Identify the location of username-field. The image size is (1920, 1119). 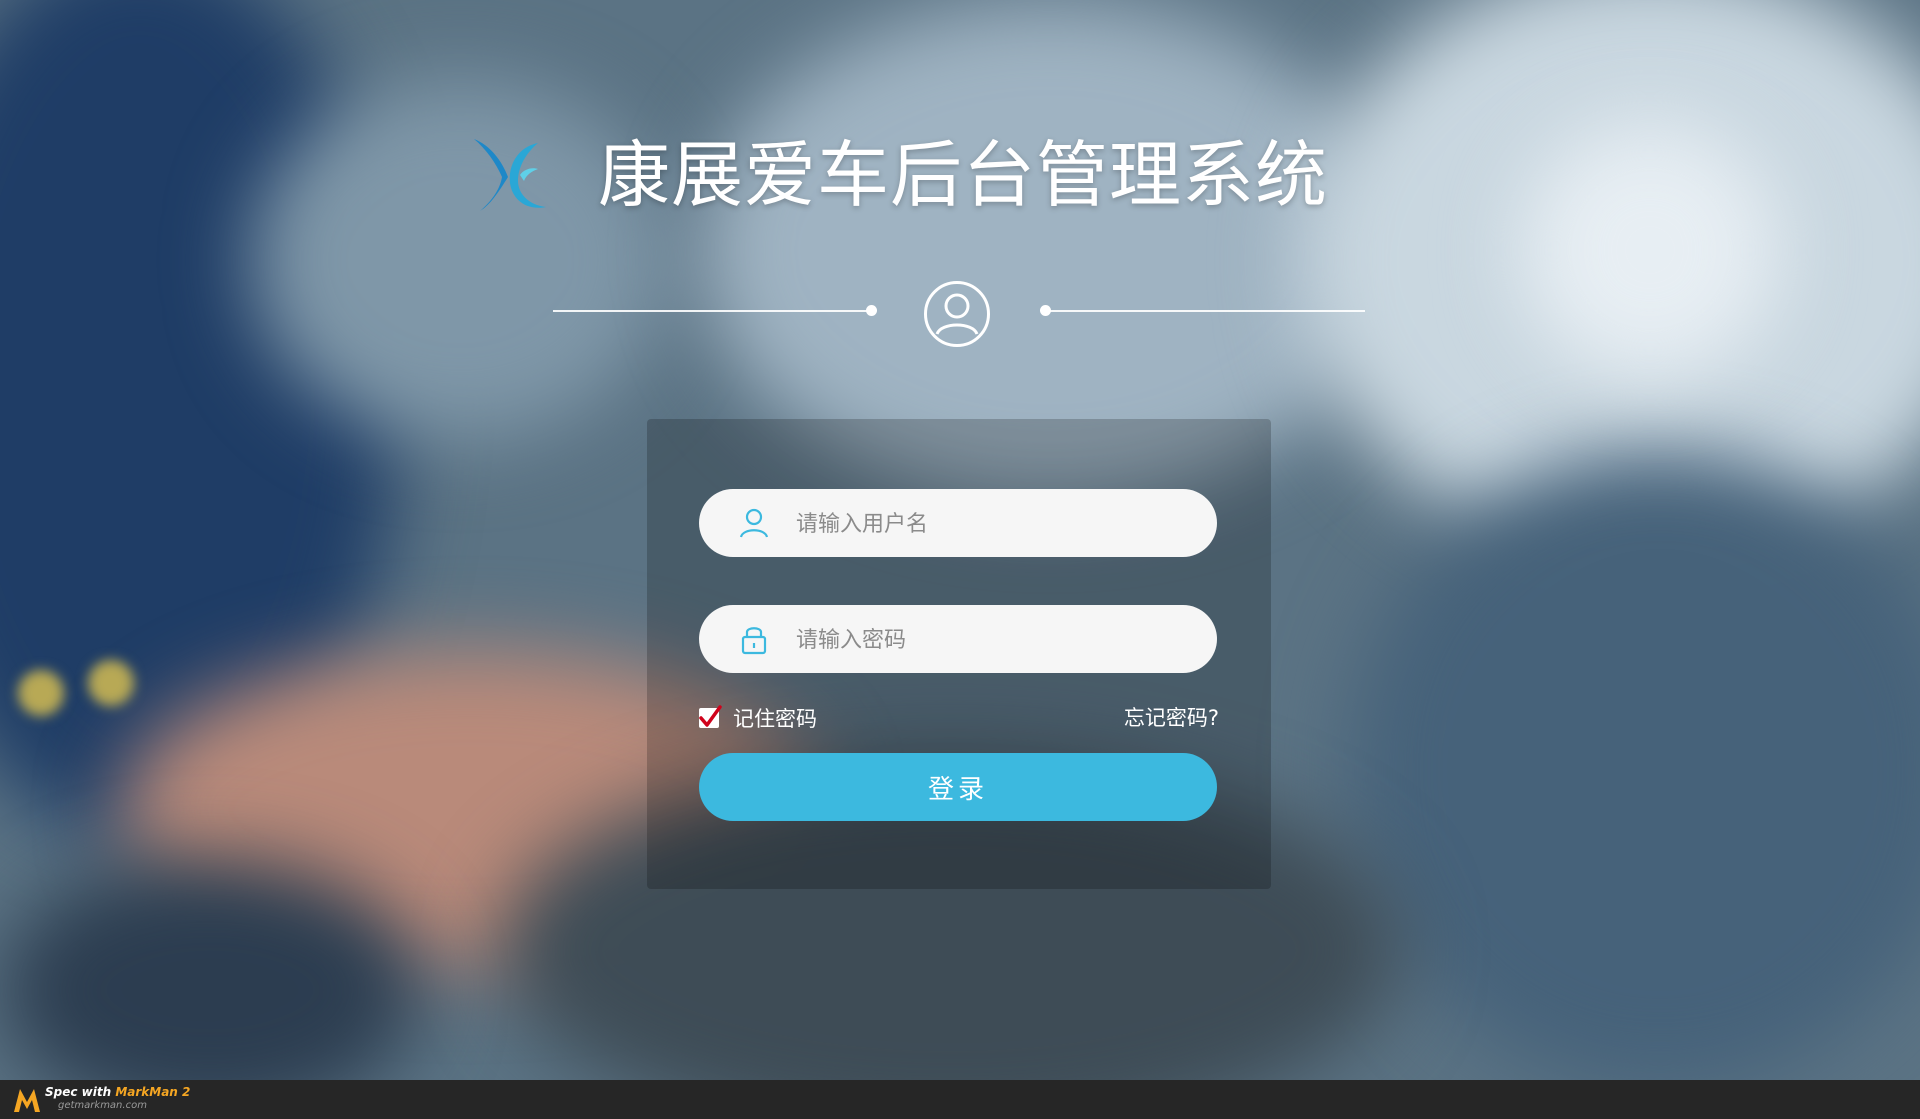
(958, 523).